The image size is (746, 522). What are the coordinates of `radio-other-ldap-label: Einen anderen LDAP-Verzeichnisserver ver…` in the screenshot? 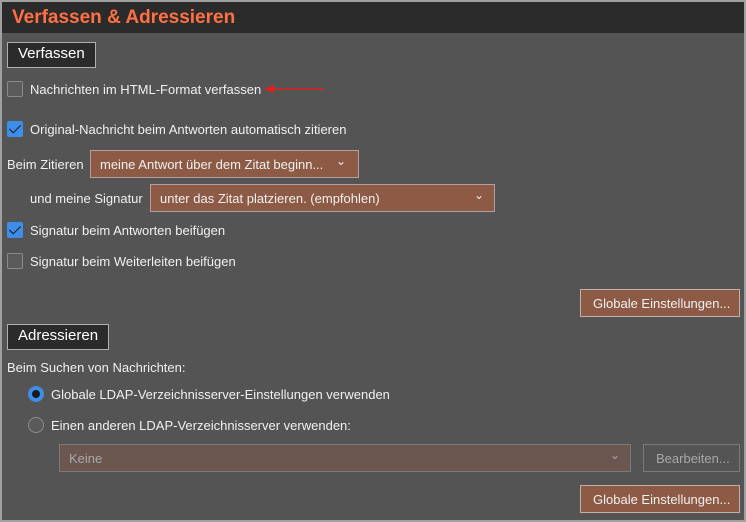 It's located at (201, 425).